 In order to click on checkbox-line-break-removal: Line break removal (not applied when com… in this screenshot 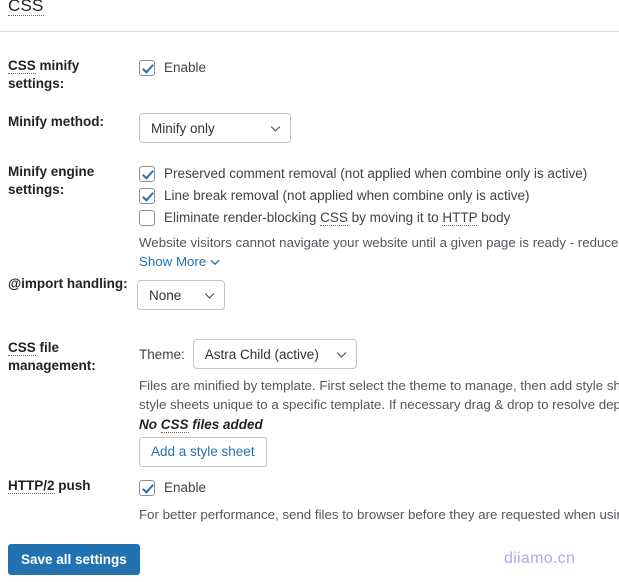, I will do `click(379, 196)`.